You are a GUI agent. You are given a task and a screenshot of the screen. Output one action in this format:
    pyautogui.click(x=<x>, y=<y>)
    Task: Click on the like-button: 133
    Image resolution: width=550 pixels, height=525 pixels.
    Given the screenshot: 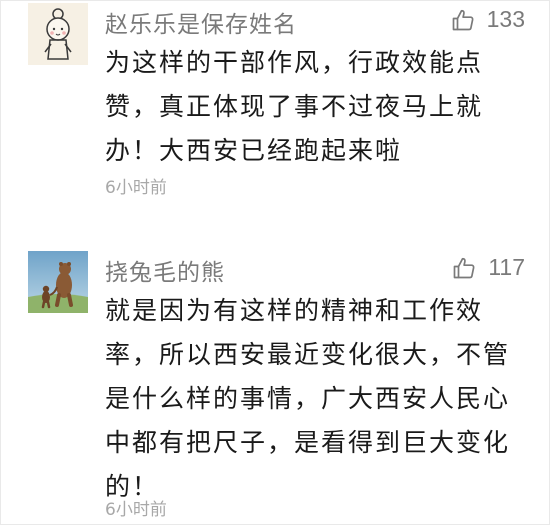 What is the action you would take?
    pyautogui.click(x=488, y=19)
    